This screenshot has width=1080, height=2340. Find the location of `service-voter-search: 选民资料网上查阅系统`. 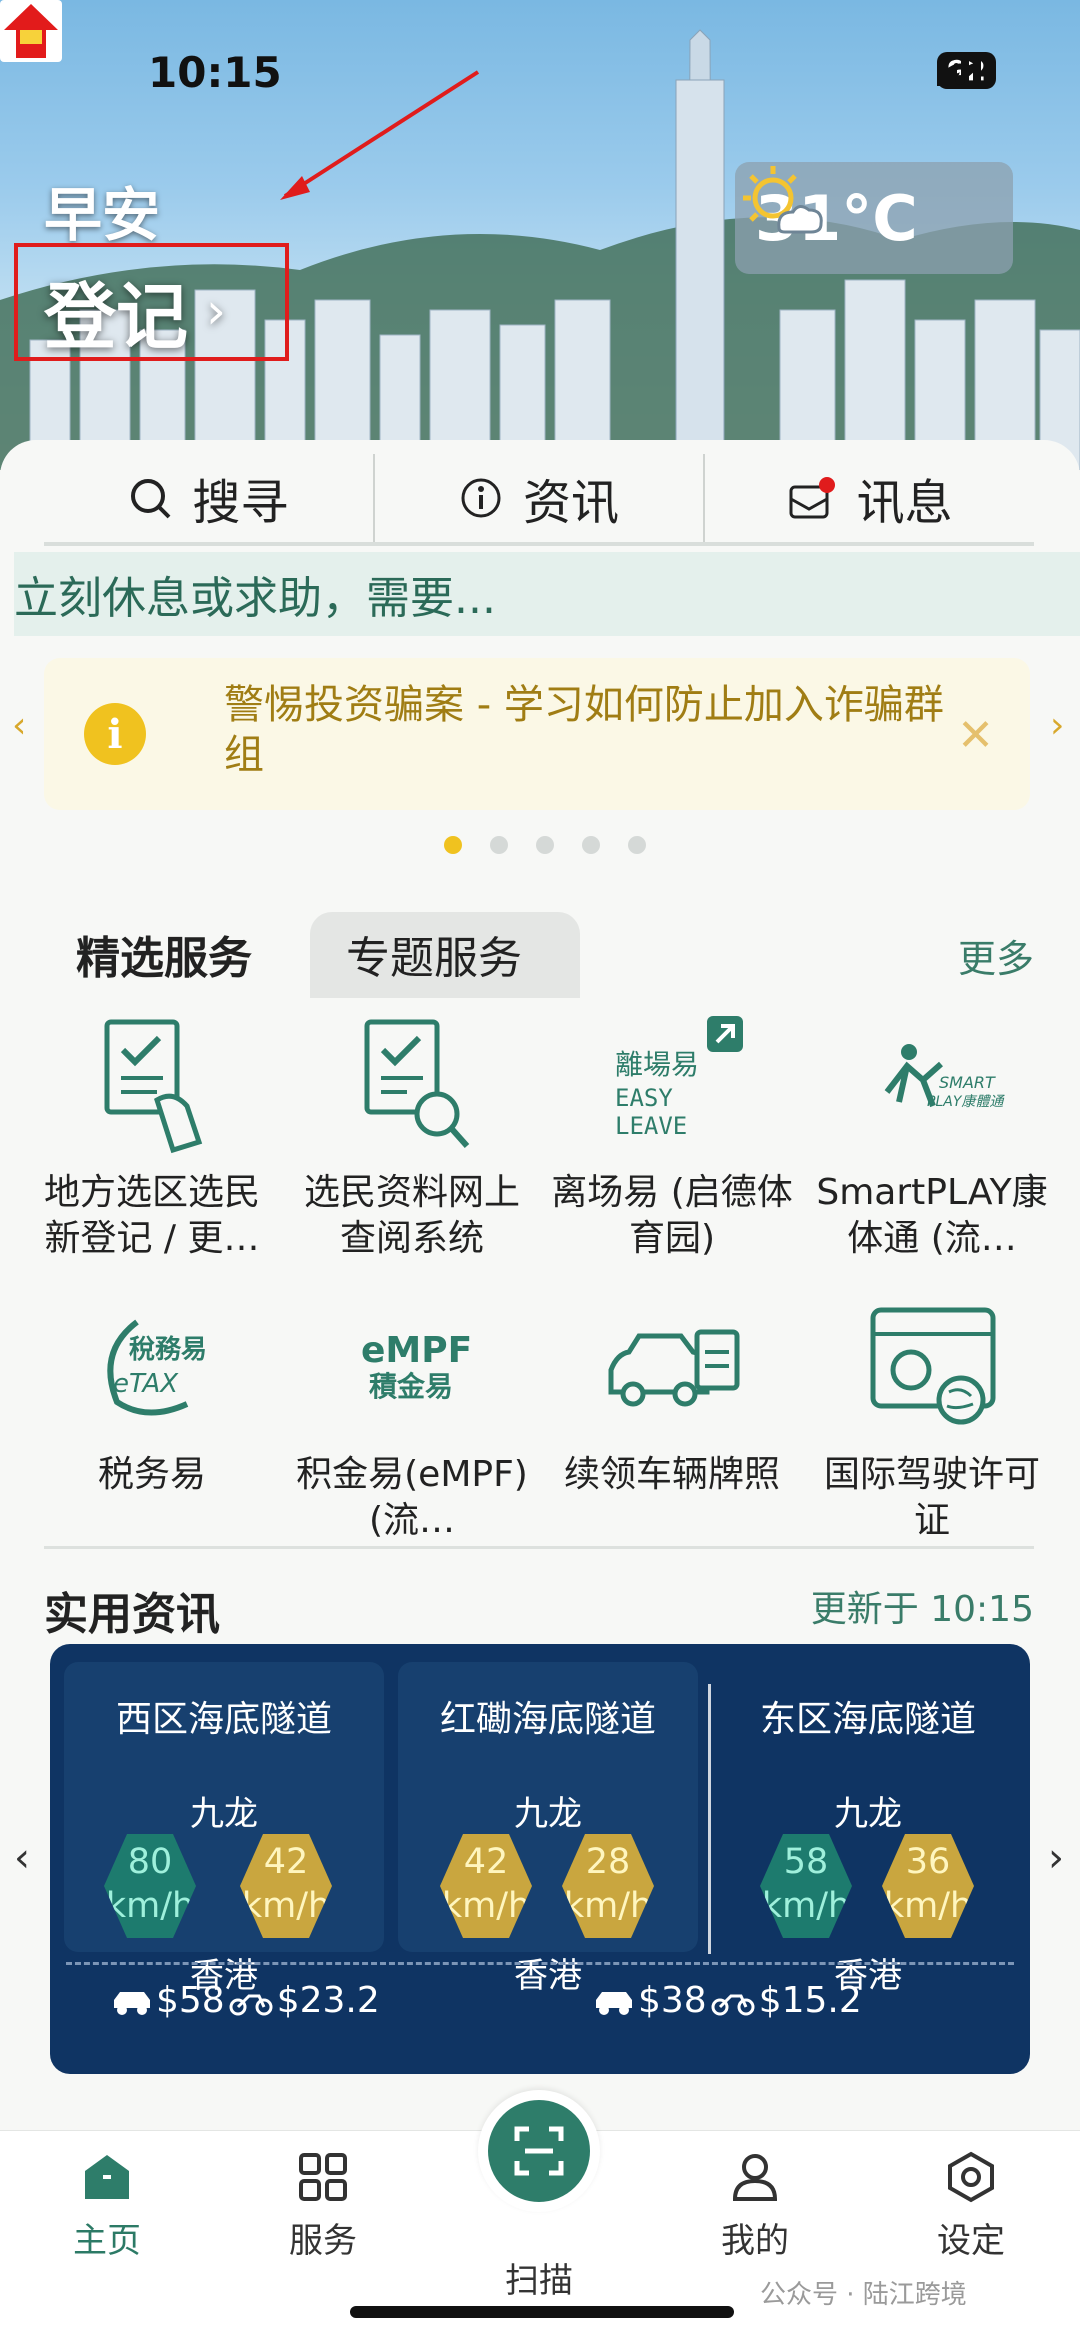

service-voter-search: 选民资料网上查阅系统 is located at coordinates (412, 1136).